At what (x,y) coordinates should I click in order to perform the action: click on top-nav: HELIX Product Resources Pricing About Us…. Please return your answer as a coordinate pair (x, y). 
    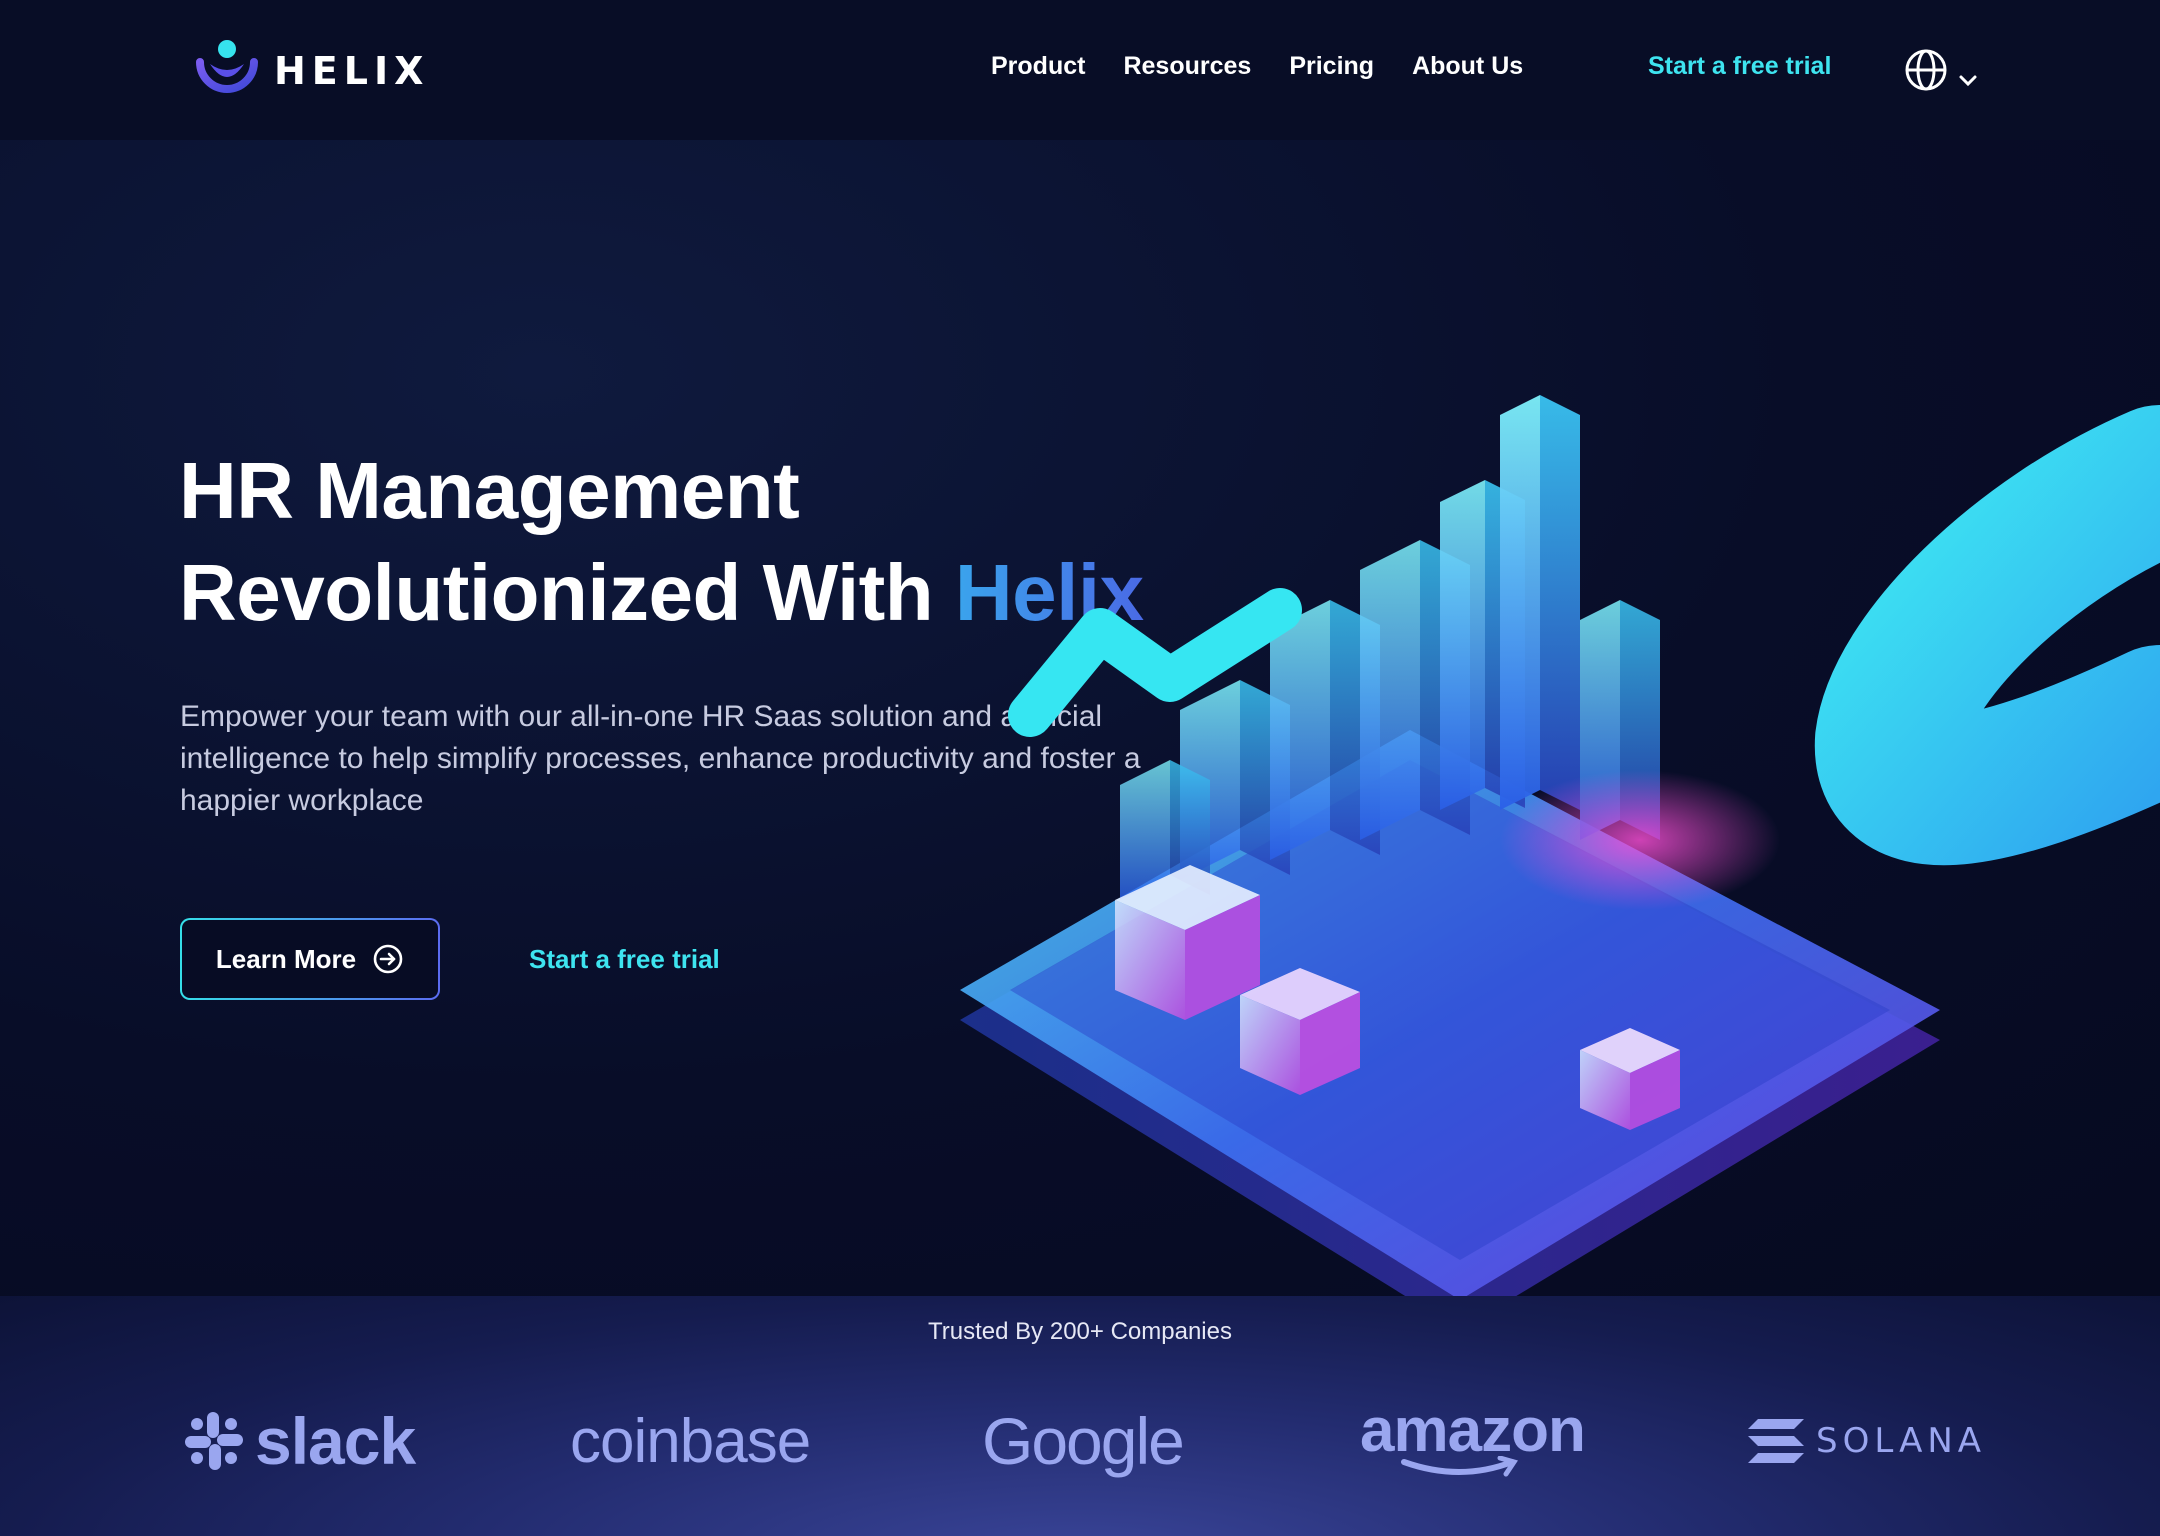
    Looking at the image, I should click on (1080, 70).